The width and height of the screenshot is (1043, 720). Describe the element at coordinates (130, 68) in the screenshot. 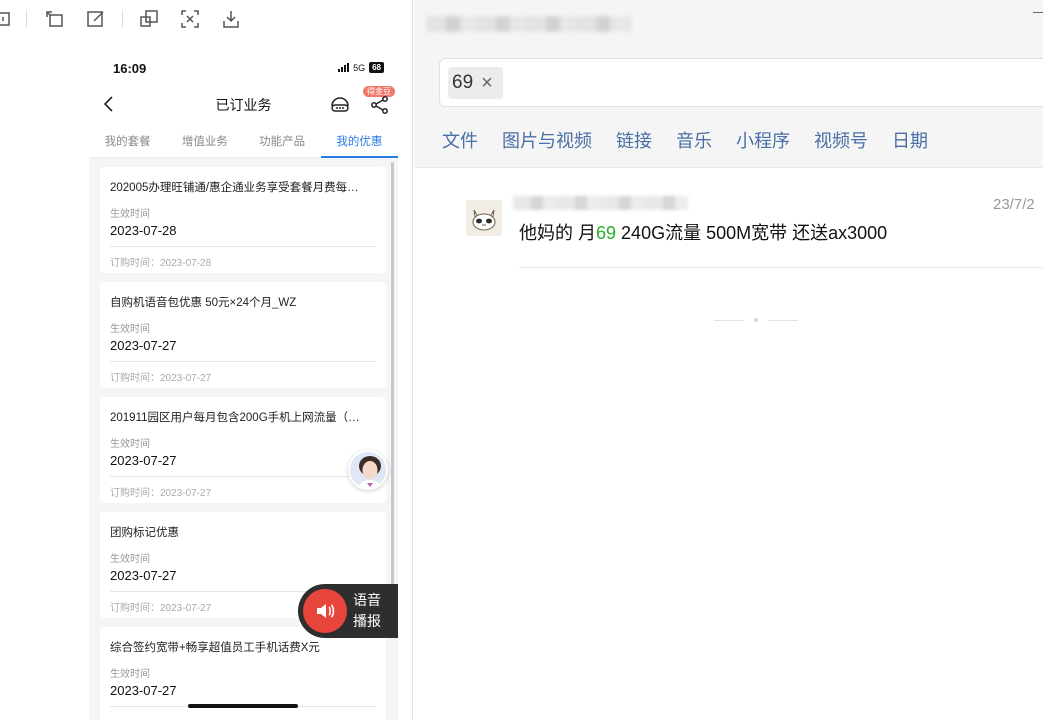

I see `status-time: 16:09` at that location.